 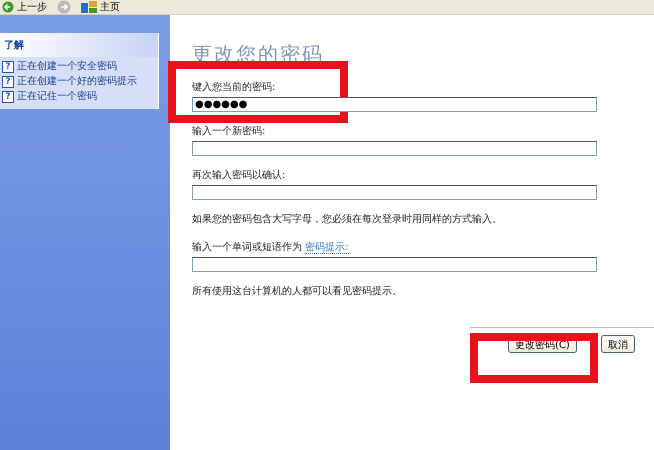 I want to click on help-link: 正在创建一个安全密码, so click(x=67, y=66).